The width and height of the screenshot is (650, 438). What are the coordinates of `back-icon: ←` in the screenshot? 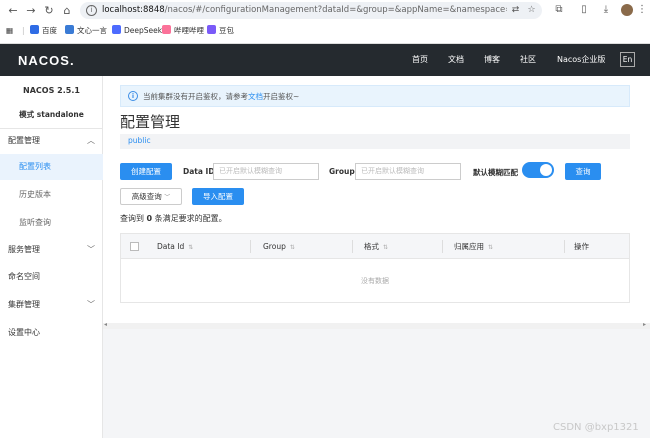 It's located at (13, 11).